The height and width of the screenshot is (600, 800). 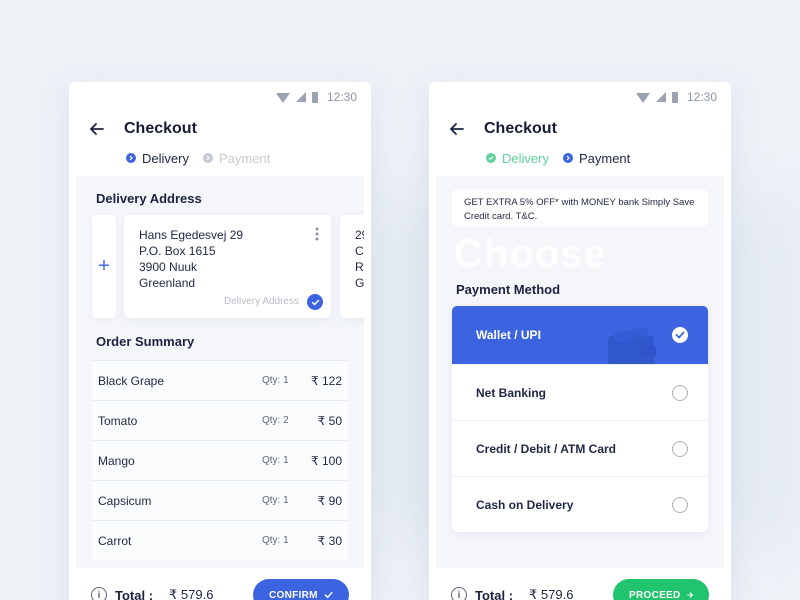 I want to click on order-item-name: Carrot, so click(x=115, y=540).